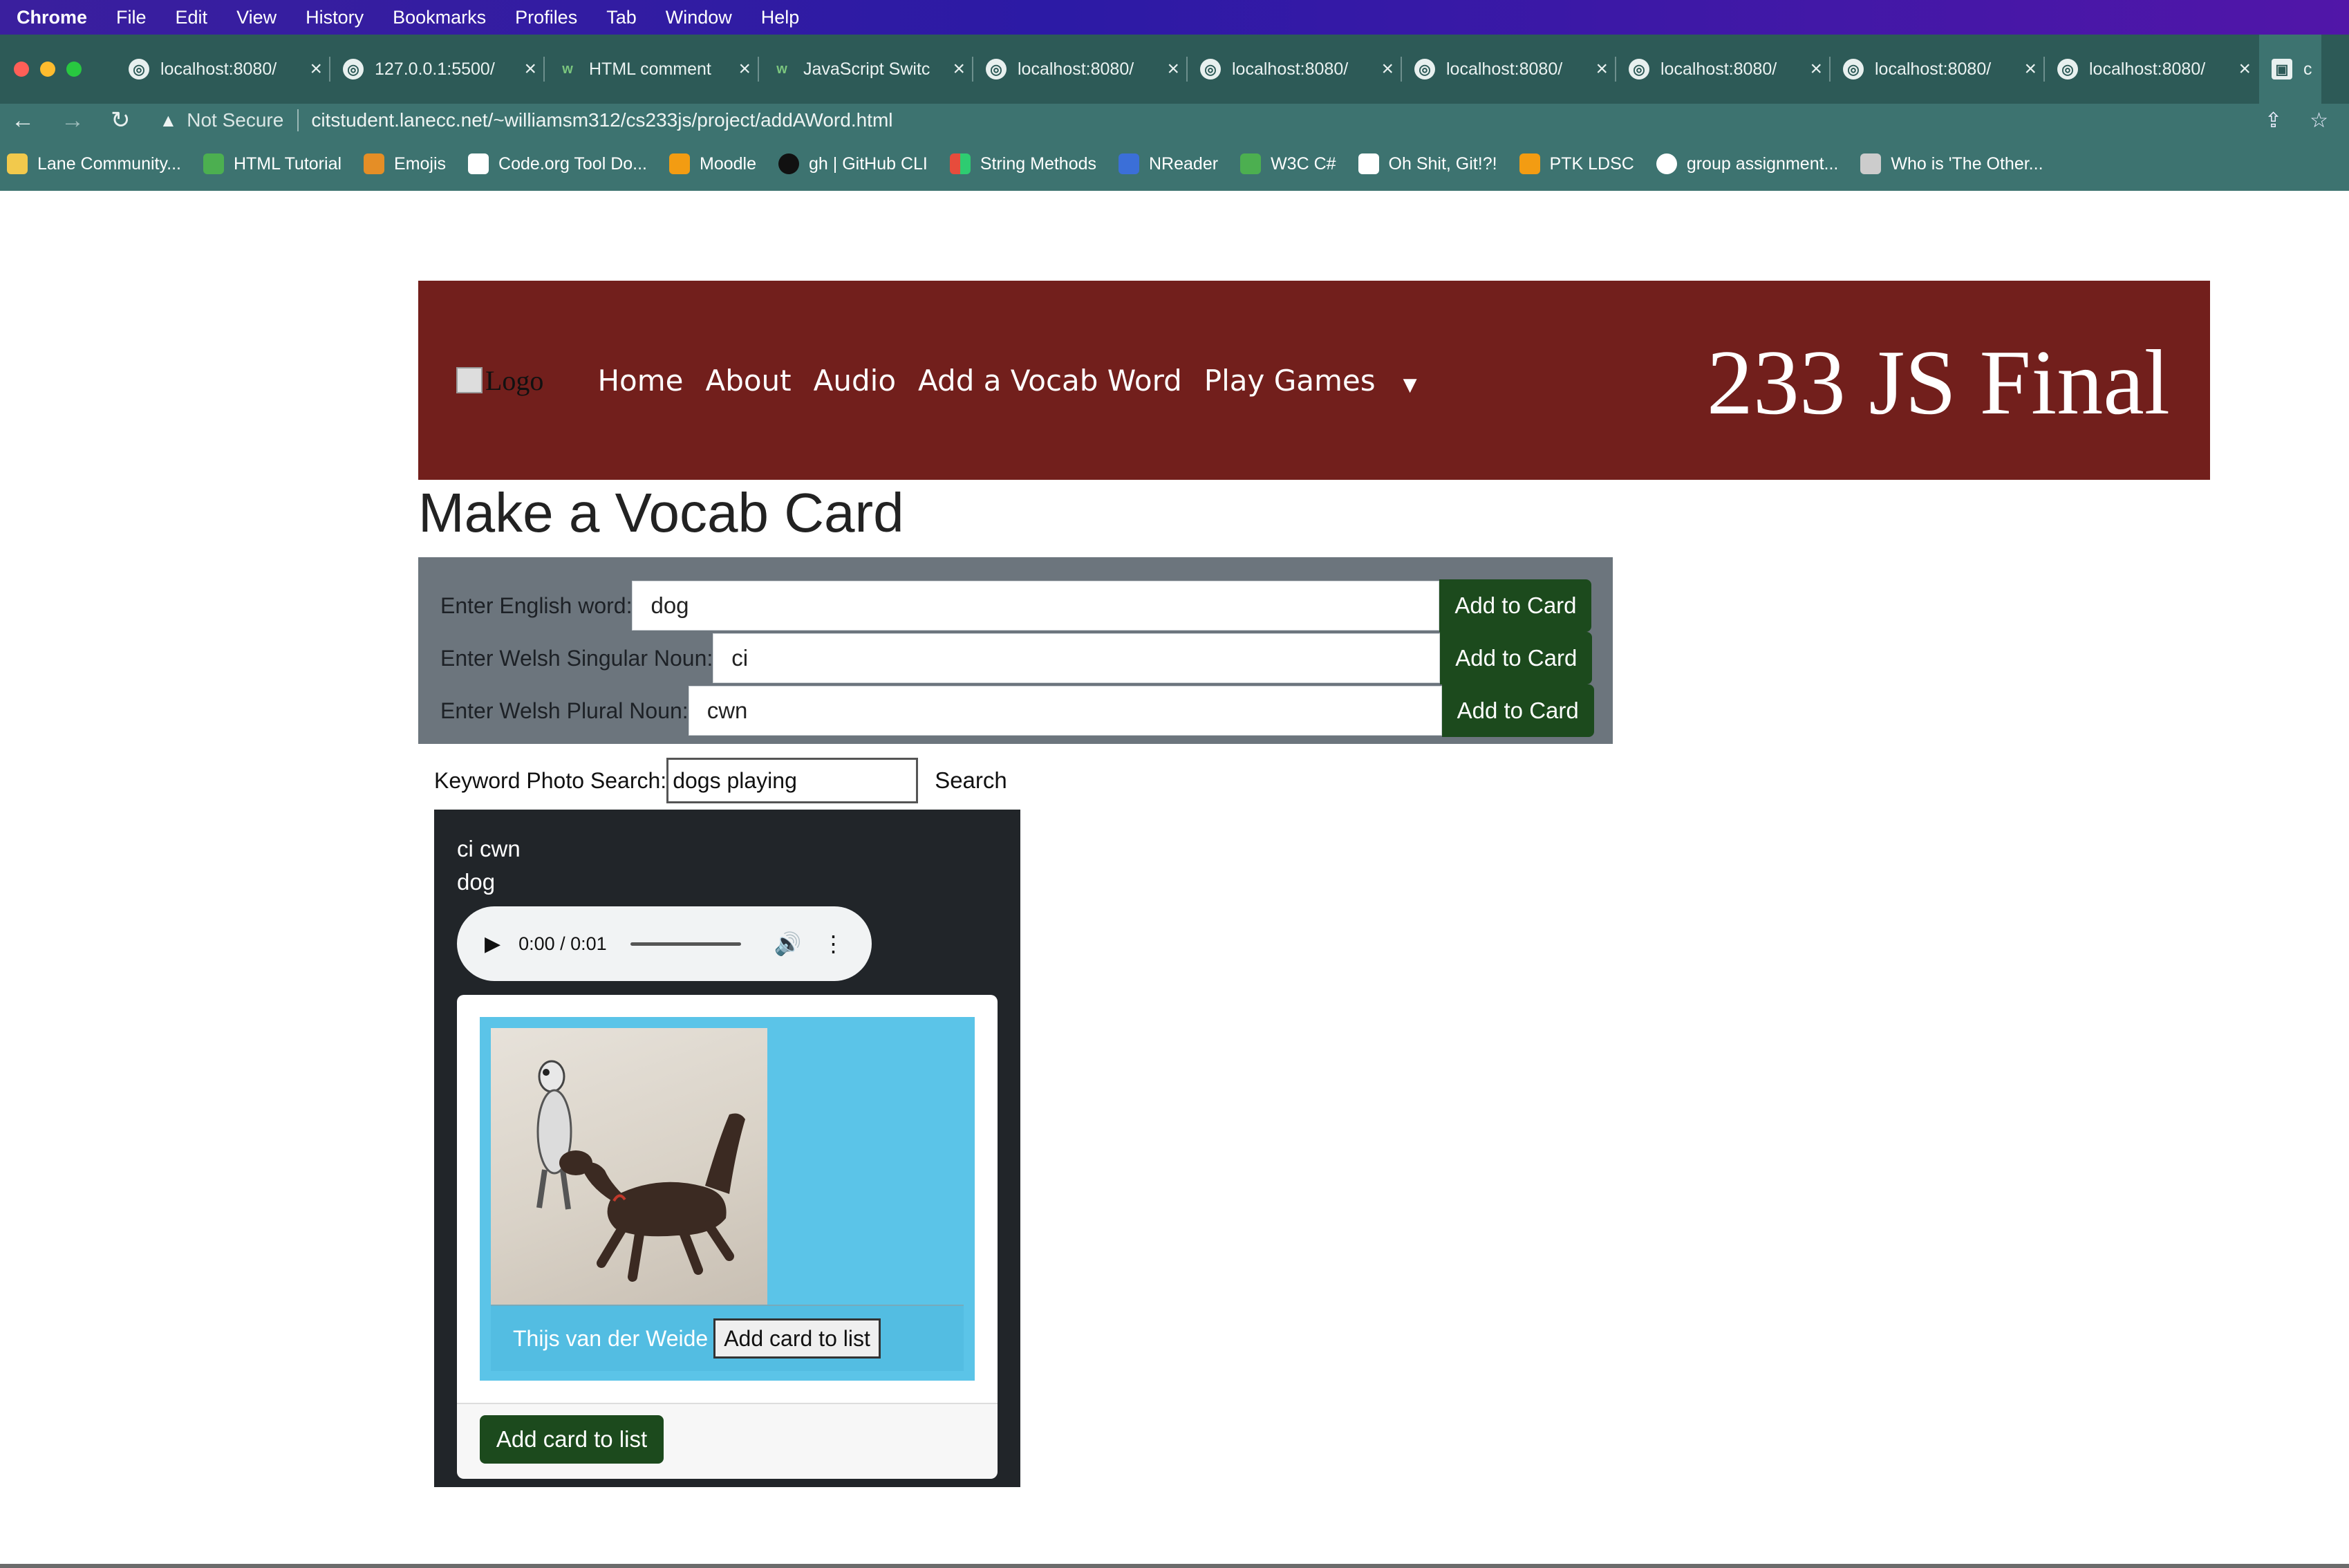  I want to click on reload-icon: ↻, so click(121, 120).